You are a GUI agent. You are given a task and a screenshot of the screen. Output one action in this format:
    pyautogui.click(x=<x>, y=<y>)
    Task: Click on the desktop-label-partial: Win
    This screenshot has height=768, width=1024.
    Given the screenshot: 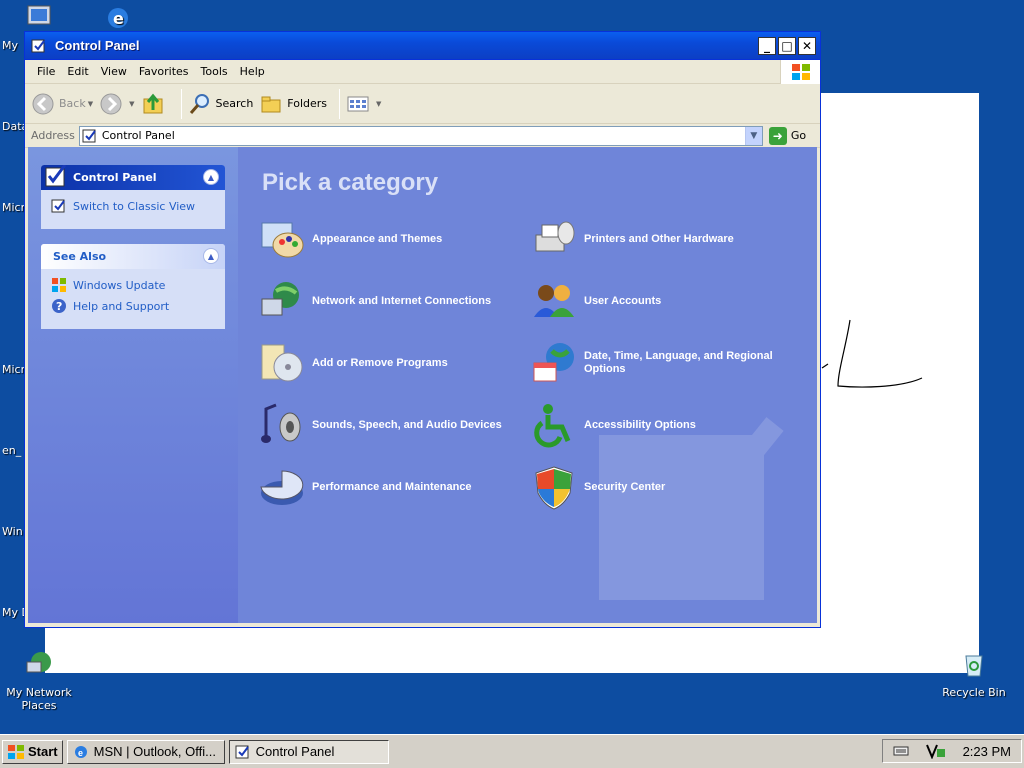 What is the action you would take?
    pyautogui.click(x=14, y=531)
    